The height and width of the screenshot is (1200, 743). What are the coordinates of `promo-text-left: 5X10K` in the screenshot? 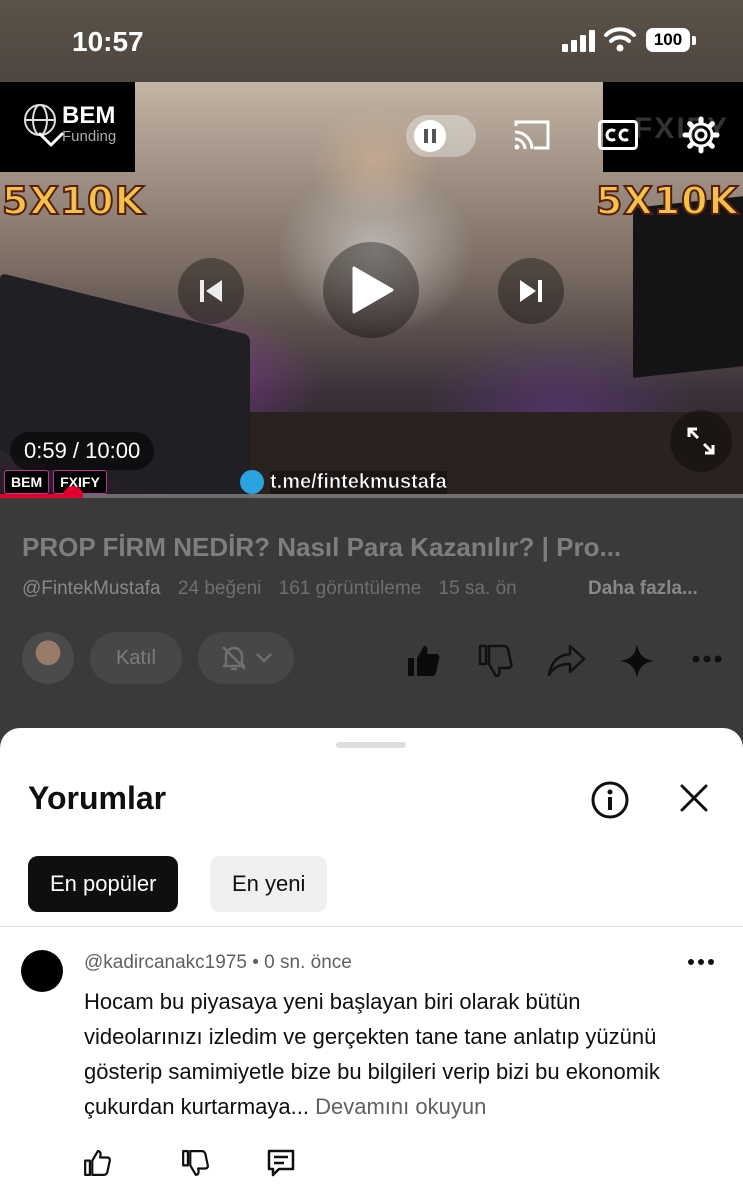 It's located at (73, 201).